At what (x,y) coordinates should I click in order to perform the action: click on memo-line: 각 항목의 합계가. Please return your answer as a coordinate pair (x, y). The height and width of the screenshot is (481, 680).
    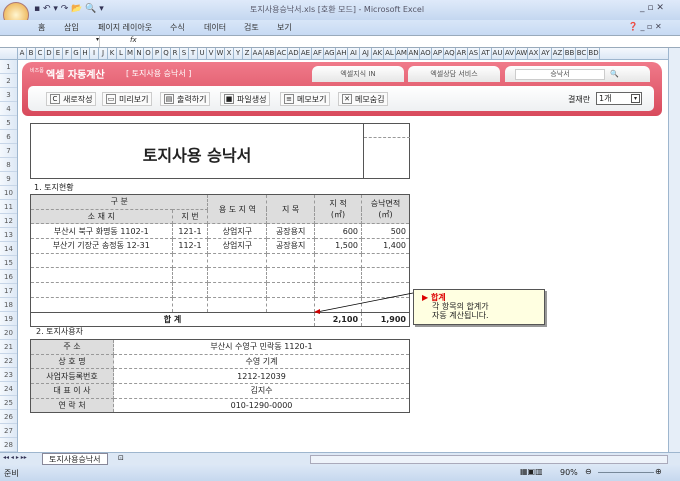
    Looking at the image, I should click on (460, 306).